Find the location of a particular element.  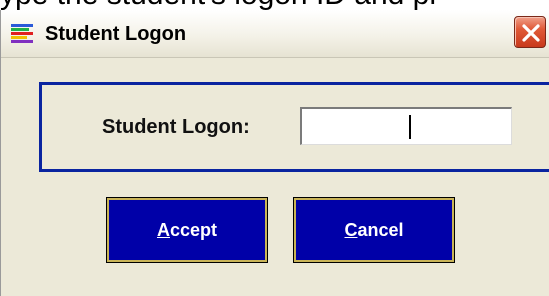

text-caret is located at coordinates (410, 127).